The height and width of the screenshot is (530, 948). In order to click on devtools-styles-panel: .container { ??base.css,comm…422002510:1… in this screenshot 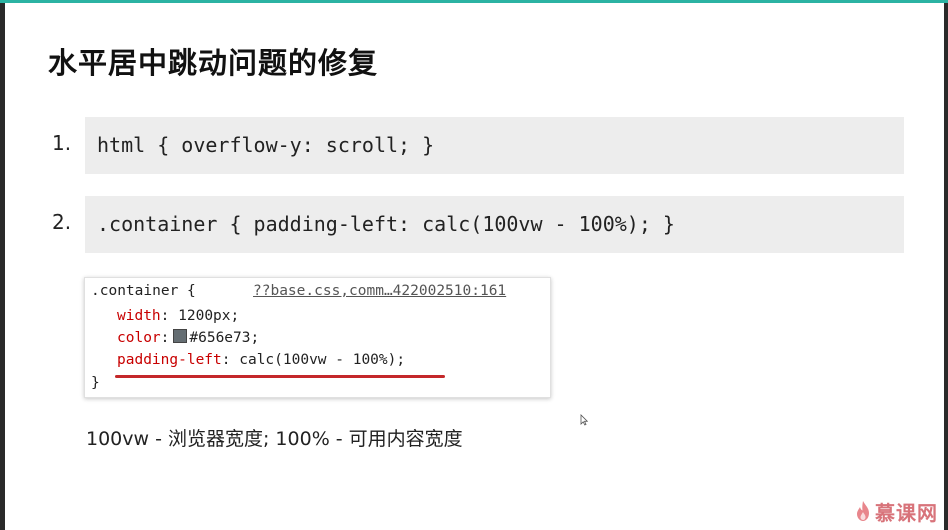, I will do `click(317, 337)`.